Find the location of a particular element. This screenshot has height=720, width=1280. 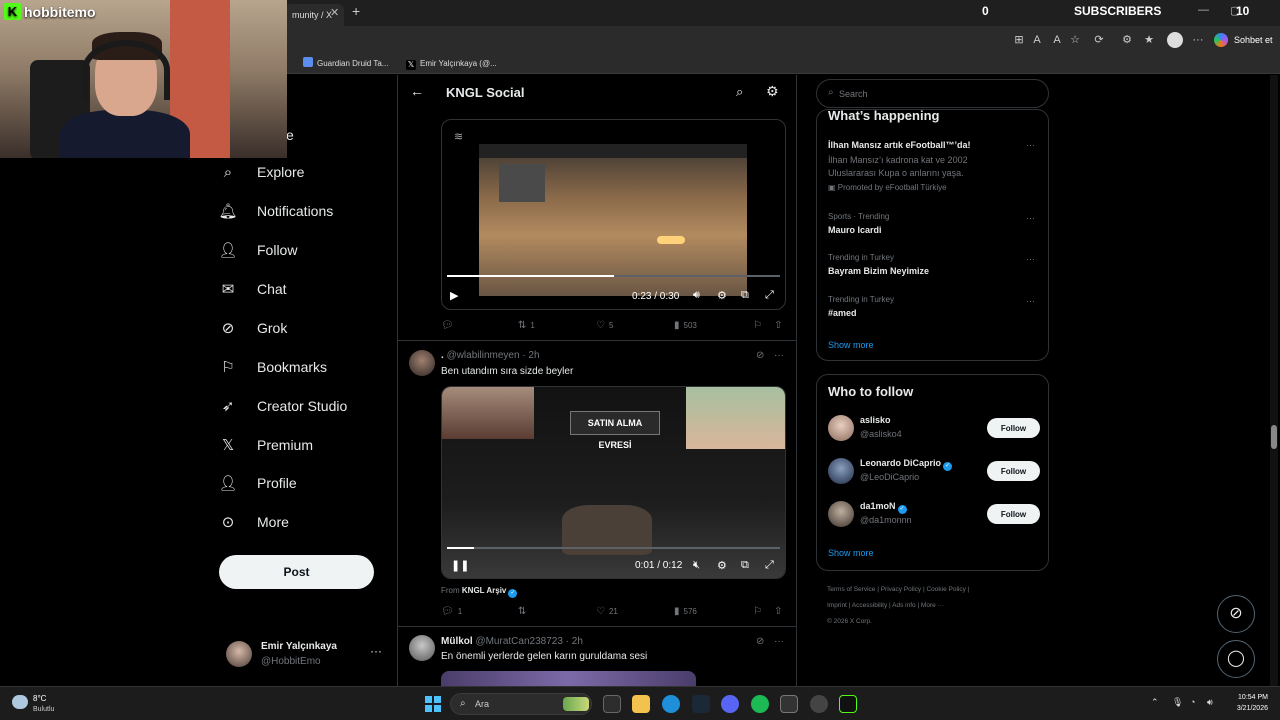

search-icon: ⌕ is located at coordinates (739, 92).